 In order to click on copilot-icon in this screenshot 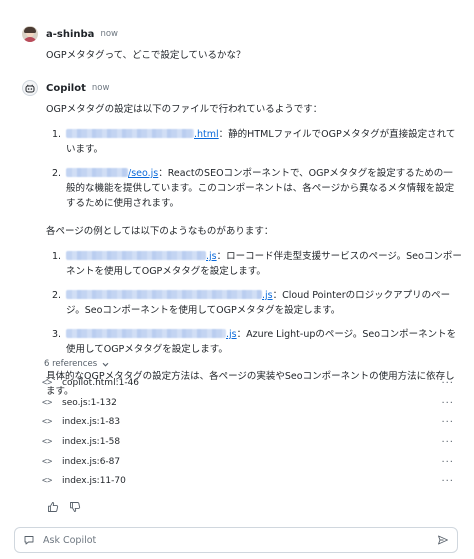, I will do `click(30, 88)`.